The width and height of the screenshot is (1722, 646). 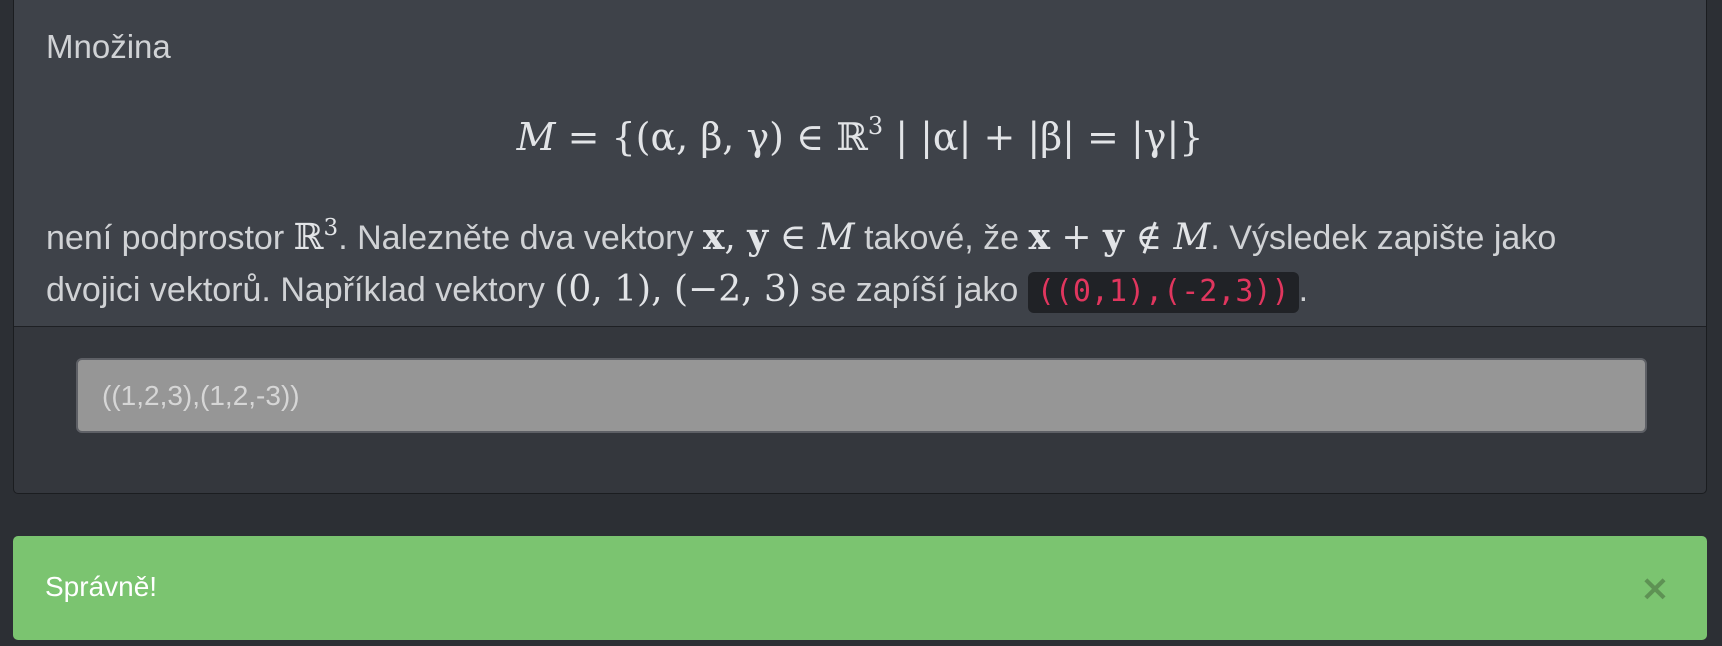 I want to click on example-vectors-formula: (0, 1), (−2, 3), so click(x=677, y=289).